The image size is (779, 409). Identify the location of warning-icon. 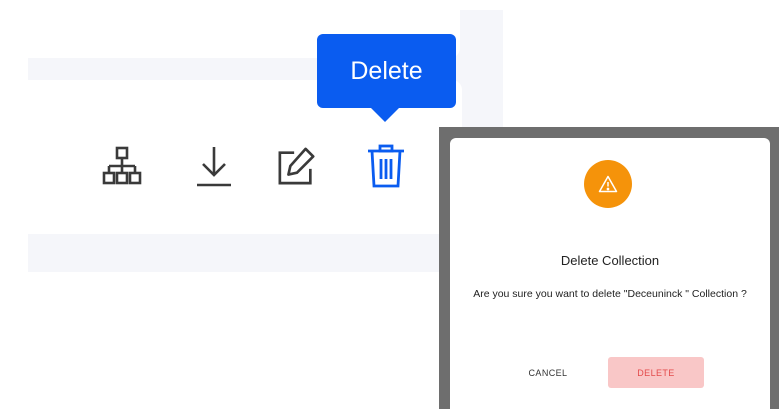
(608, 184).